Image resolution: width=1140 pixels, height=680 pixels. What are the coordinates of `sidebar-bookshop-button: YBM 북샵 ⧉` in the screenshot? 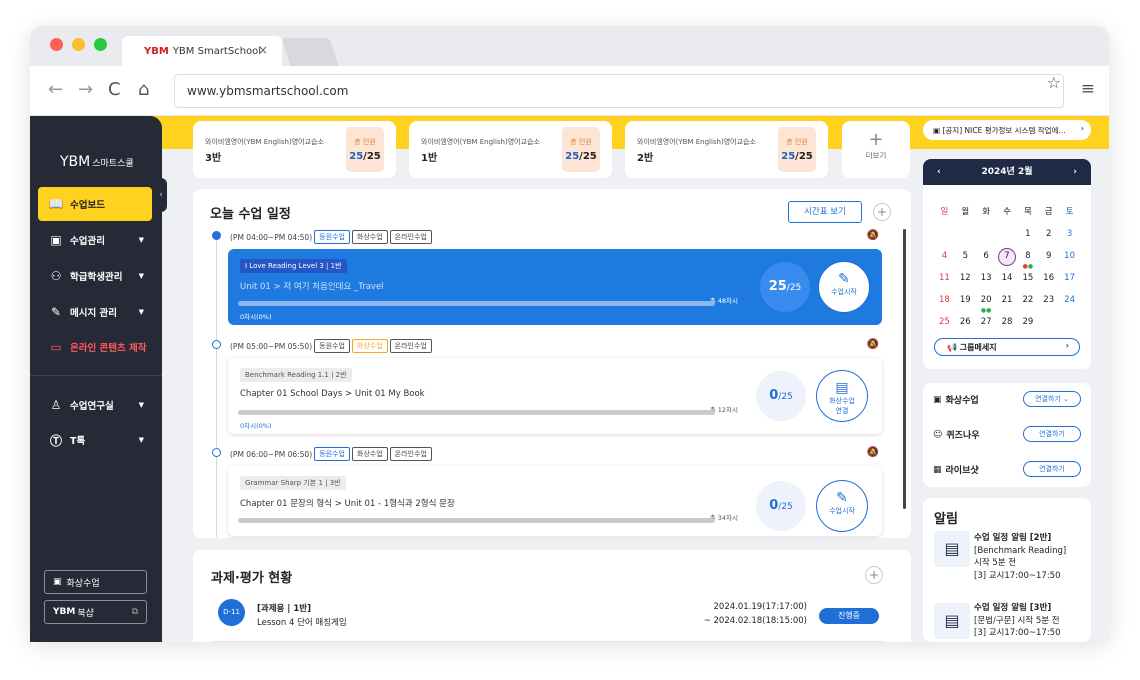 It's located at (95, 612).